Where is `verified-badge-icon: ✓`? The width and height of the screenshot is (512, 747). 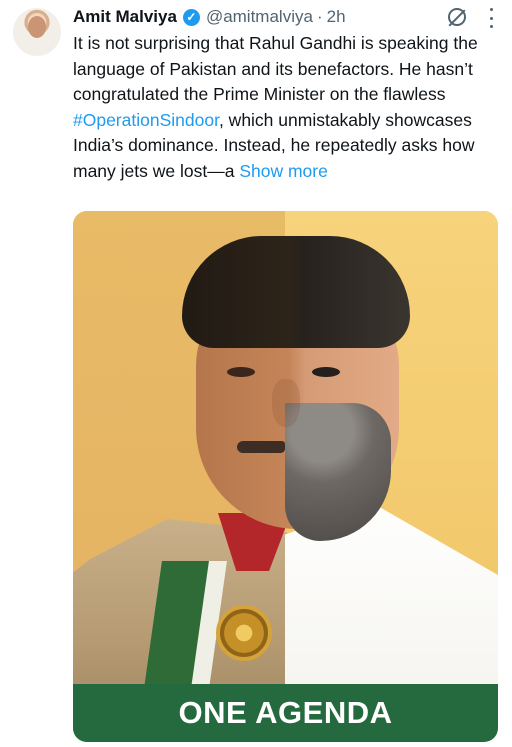
verified-badge-icon: ✓ is located at coordinates (191, 17).